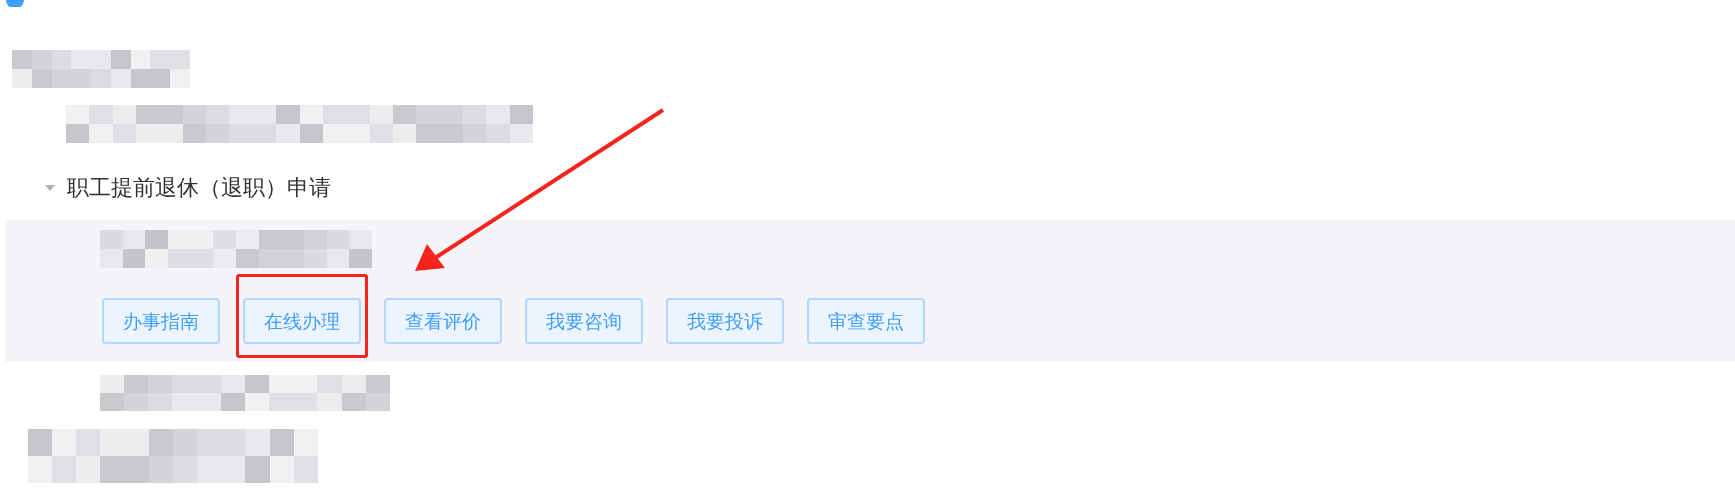 Image resolution: width=1735 pixels, height=497 pixels. Describe the element at coordinates (199, 188) in the screenshot. I see `tree-node-label: 职工提前退休（退职）申请` at that location.